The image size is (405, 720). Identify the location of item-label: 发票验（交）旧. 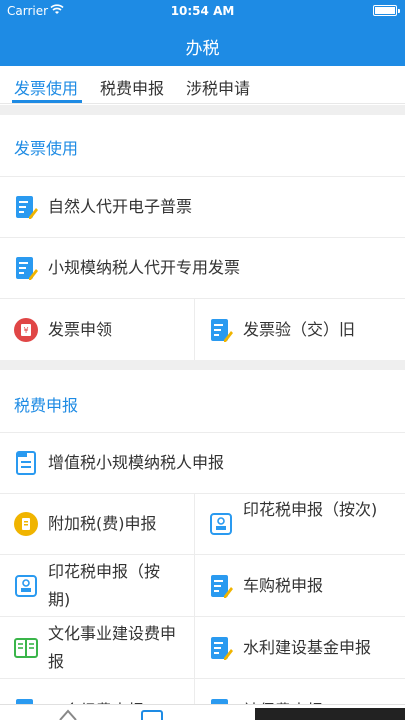
(299, 329).